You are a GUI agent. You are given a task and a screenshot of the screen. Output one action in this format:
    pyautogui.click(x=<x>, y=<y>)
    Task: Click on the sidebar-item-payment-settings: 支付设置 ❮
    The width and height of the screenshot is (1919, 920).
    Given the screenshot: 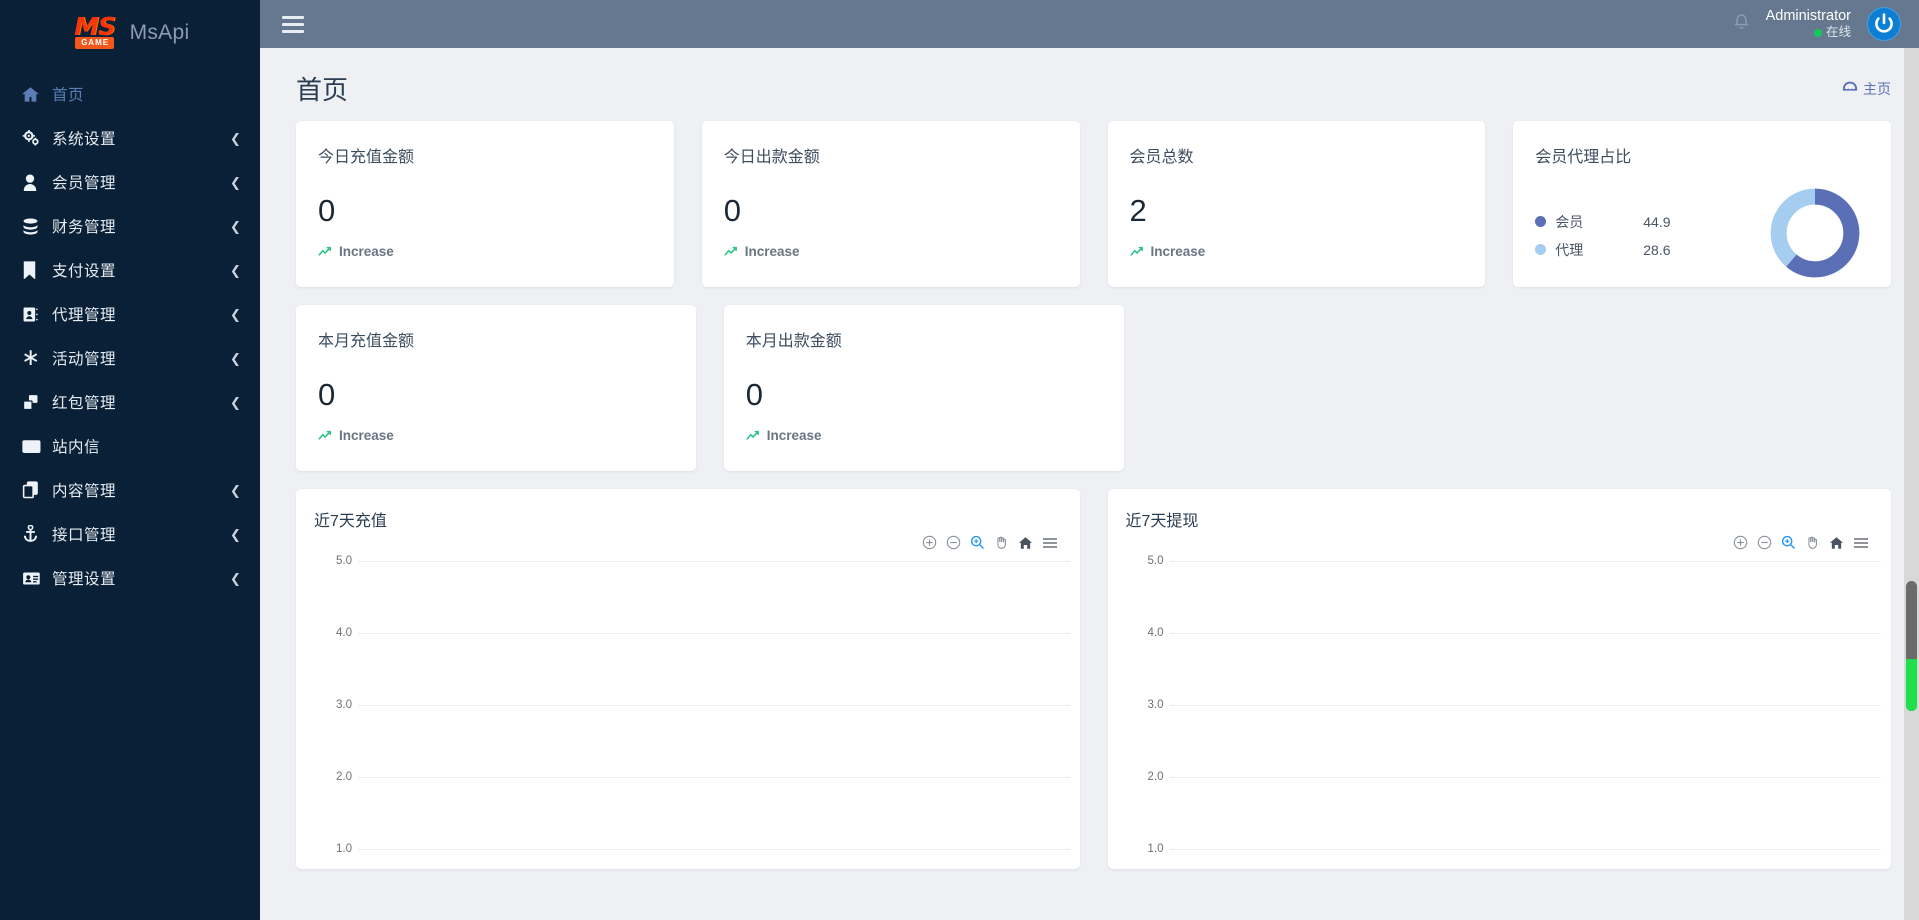 What is the action you would take?
    pyautogui.click(x=130, y=270)
    